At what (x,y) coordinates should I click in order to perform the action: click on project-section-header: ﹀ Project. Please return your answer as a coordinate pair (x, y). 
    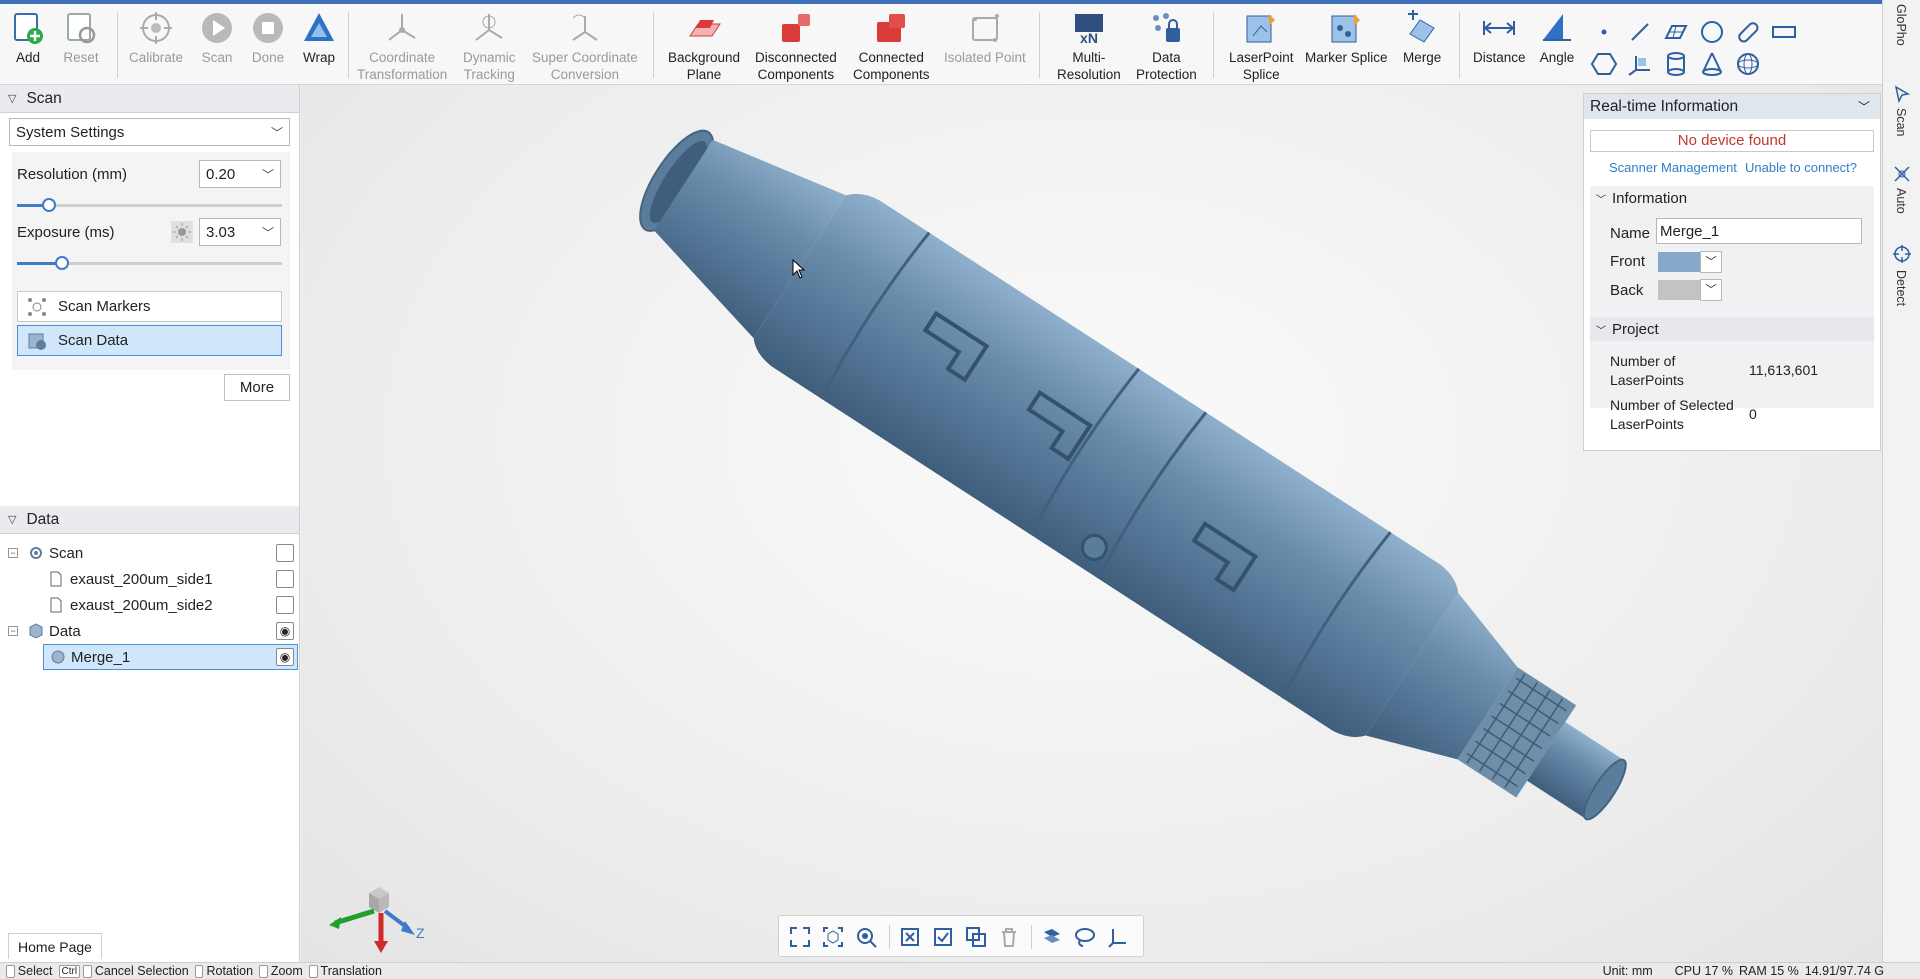
    Looking at the image, I should click on (1732, 329).